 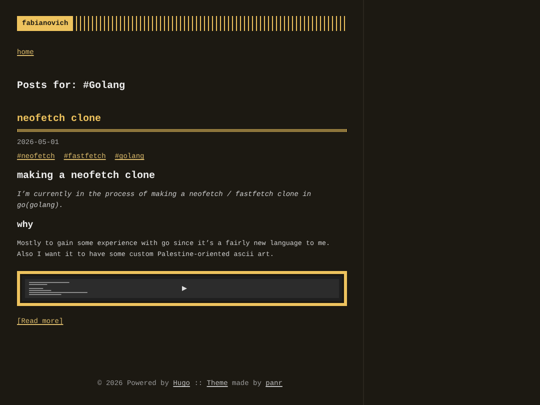 What do you see at coordinates (25, 225) in the screenshot?
I see `section-heading: why` at bounding box center [25, 225].